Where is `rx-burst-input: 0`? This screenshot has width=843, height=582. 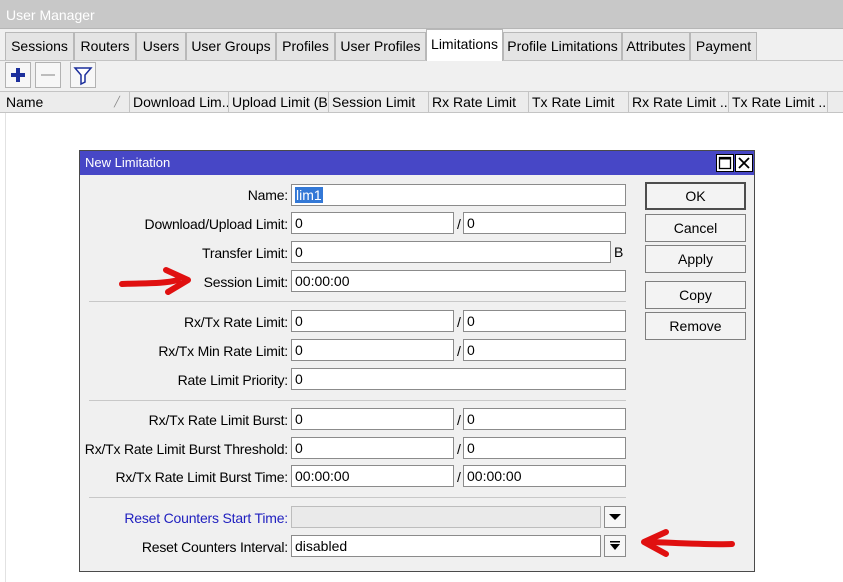
rx-burst-input: 0 is located at coordinates (372, 419).